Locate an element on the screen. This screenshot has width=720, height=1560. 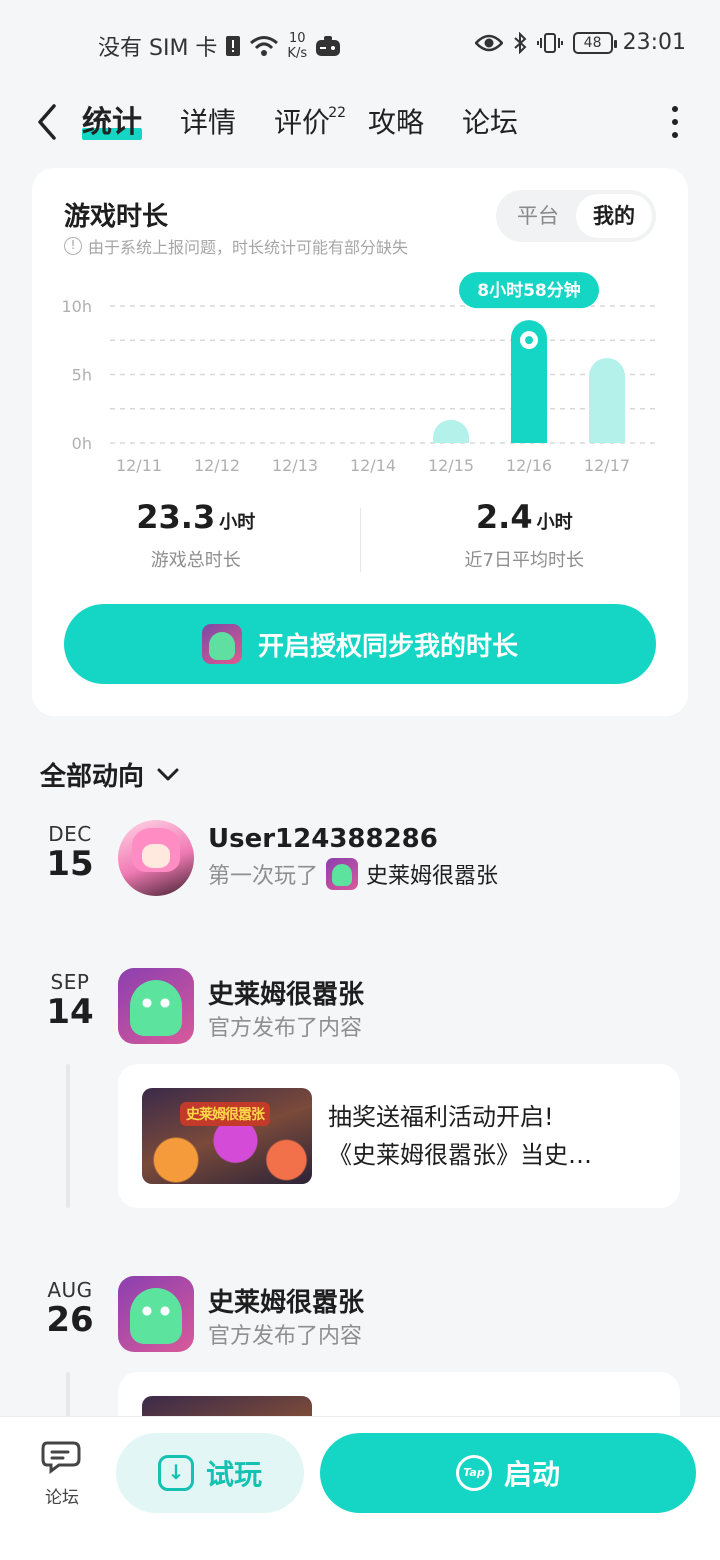
toggle-platform: 平台 is located at coordinates (538, 216).